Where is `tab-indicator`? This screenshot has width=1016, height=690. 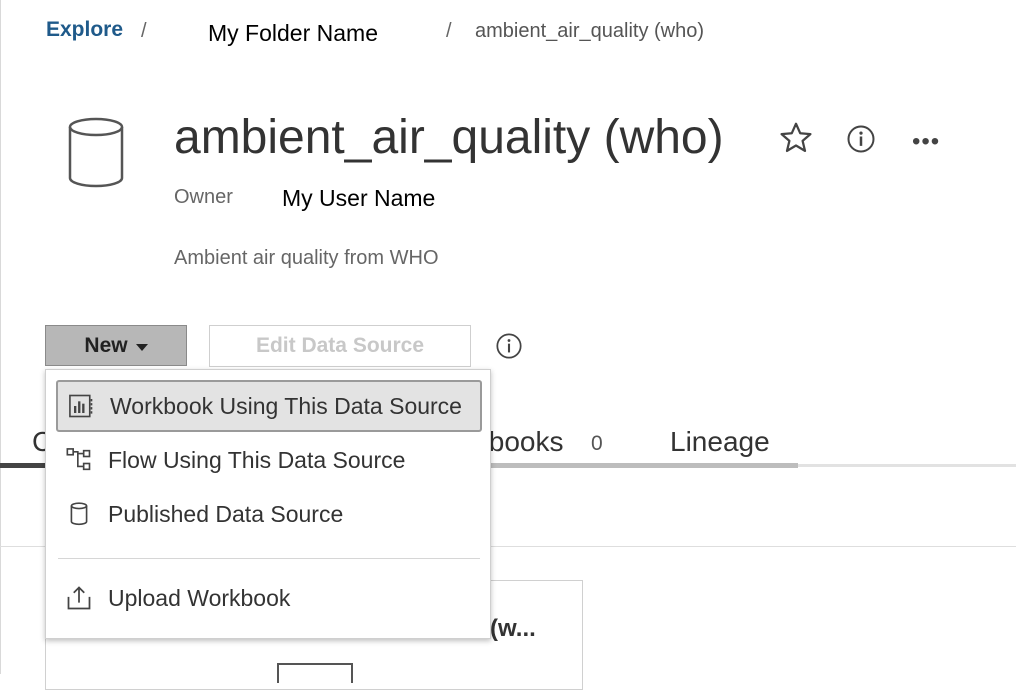
tab-indicator is located at coordinates (644, 465).